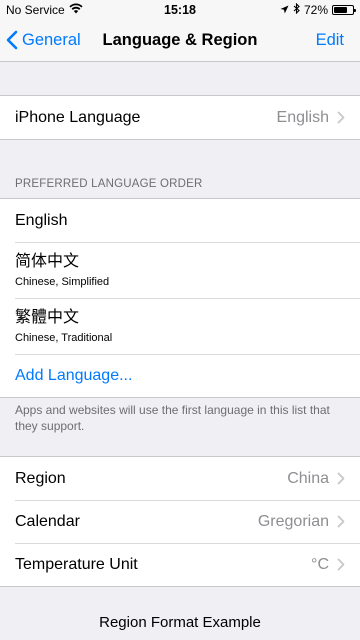 This screenshot has height=640, width=360. I want to click on iphone-language-row: iPhone Language English, so click(180, 117).